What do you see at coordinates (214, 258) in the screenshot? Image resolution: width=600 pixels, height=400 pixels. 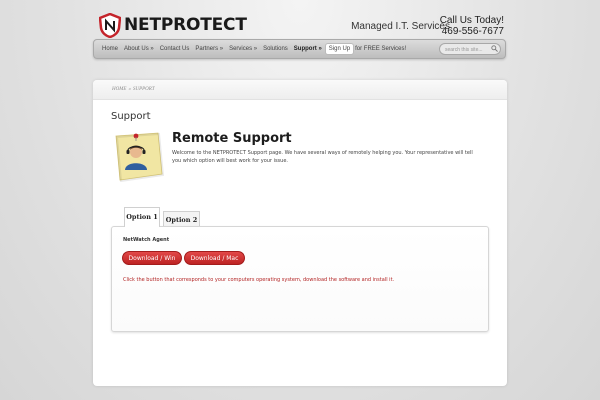 I see `download-mac-button: Download / Mac` at bounding box center [214, 258].